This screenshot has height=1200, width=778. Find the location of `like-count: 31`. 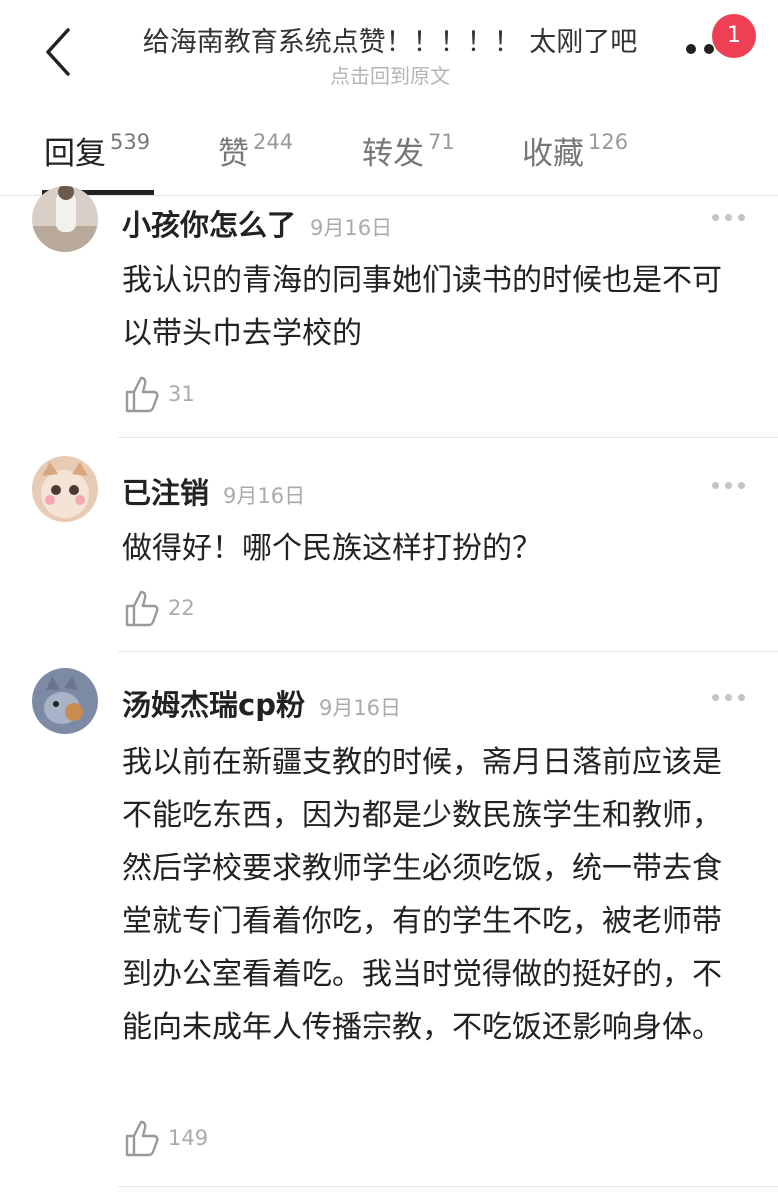

like-count: 31 is located at coordinates (181, 394).